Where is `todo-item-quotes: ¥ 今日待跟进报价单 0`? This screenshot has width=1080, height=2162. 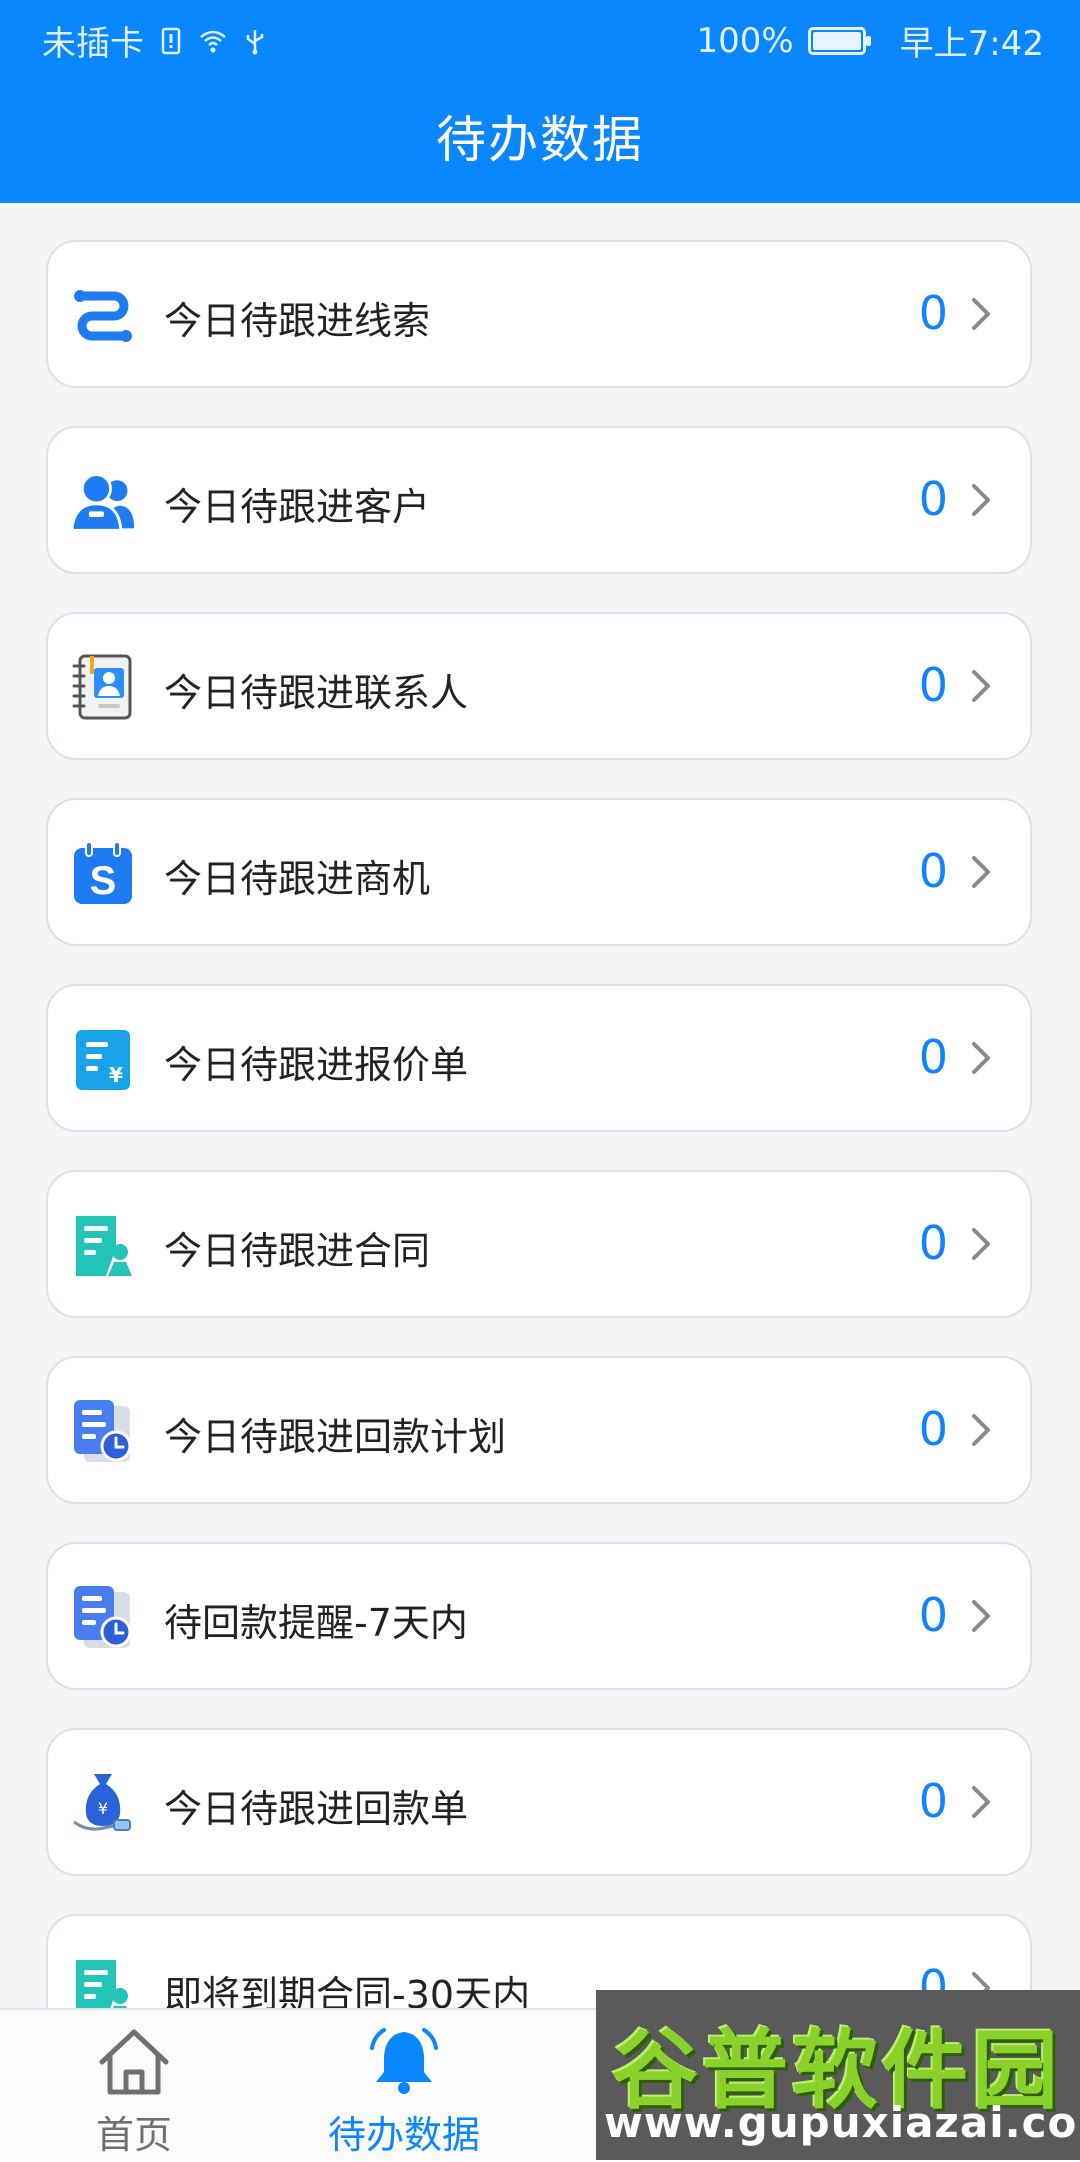
todo-item-quotes: ¥ 今日待跟进报价单 0 is located at coordinates (539, 1058).